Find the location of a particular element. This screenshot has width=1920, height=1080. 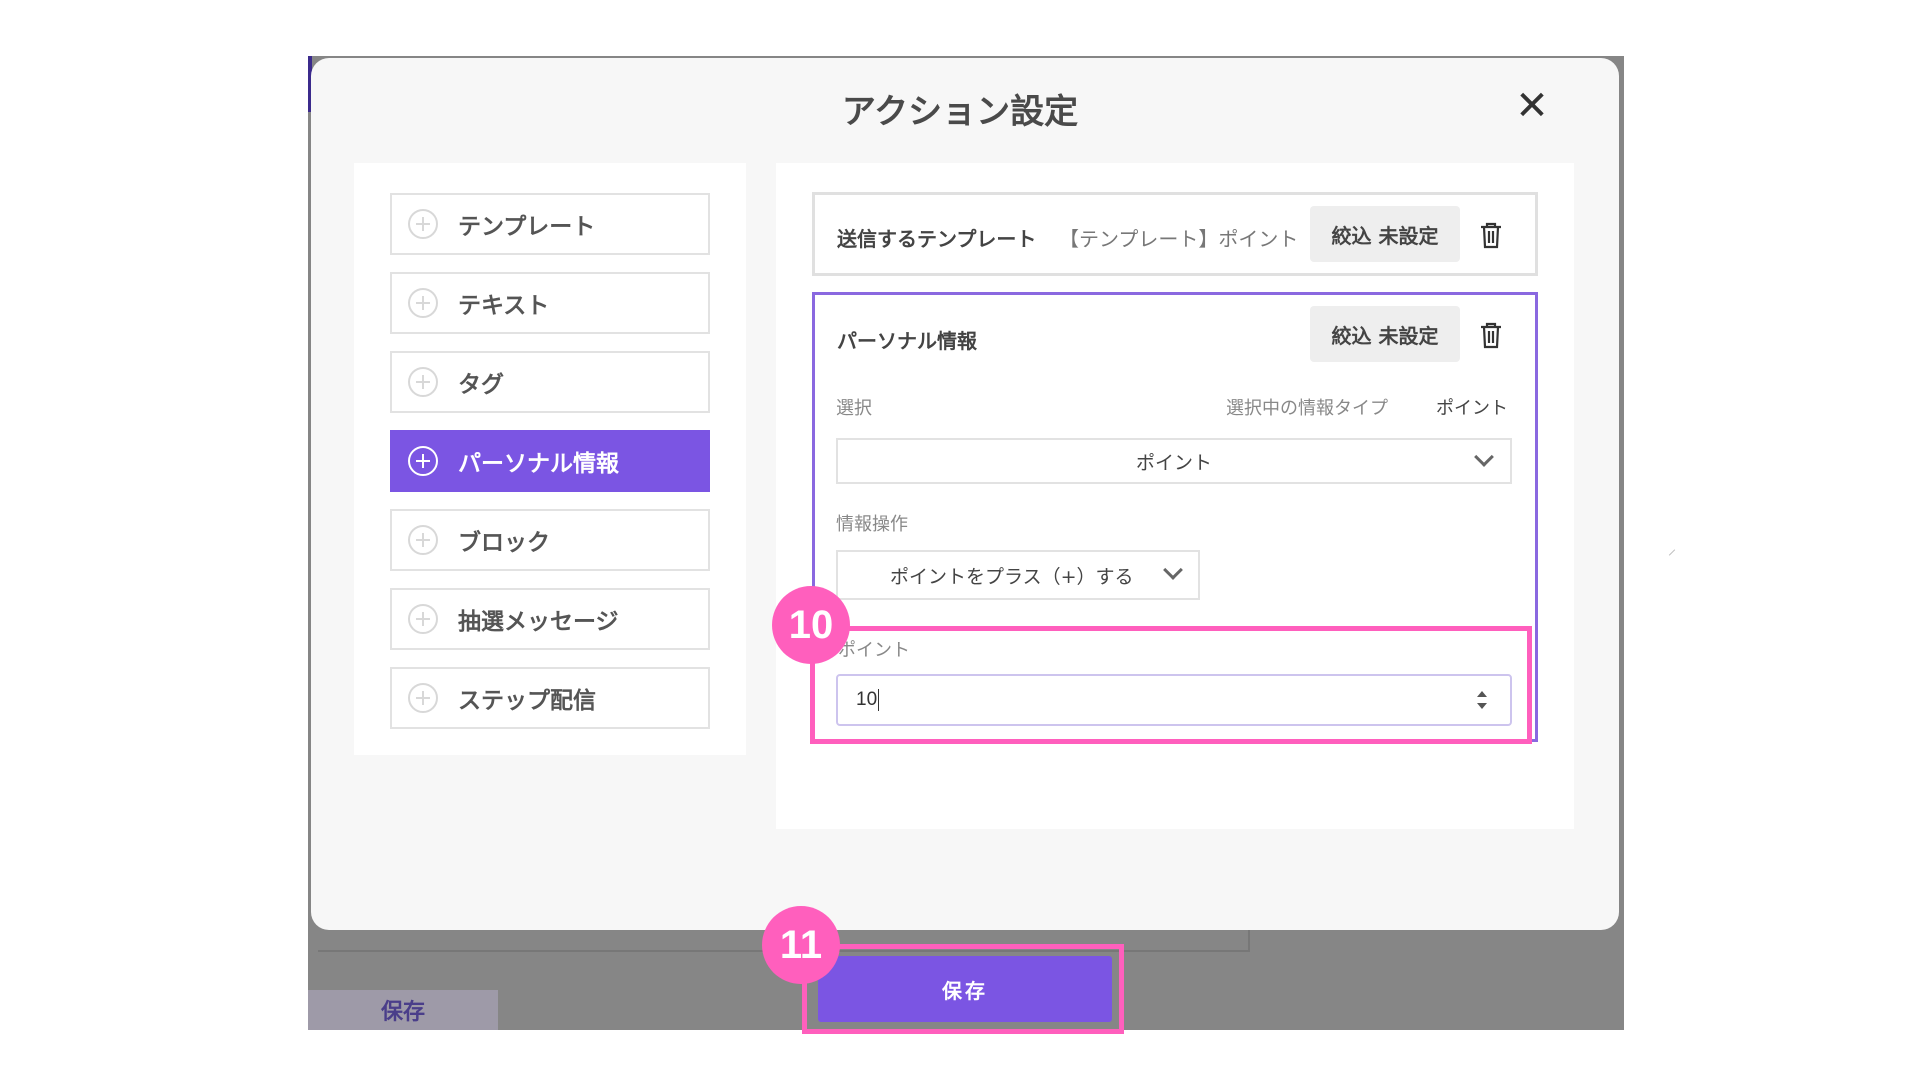

select-value: ポイント is located at coordinates (1173, 462).